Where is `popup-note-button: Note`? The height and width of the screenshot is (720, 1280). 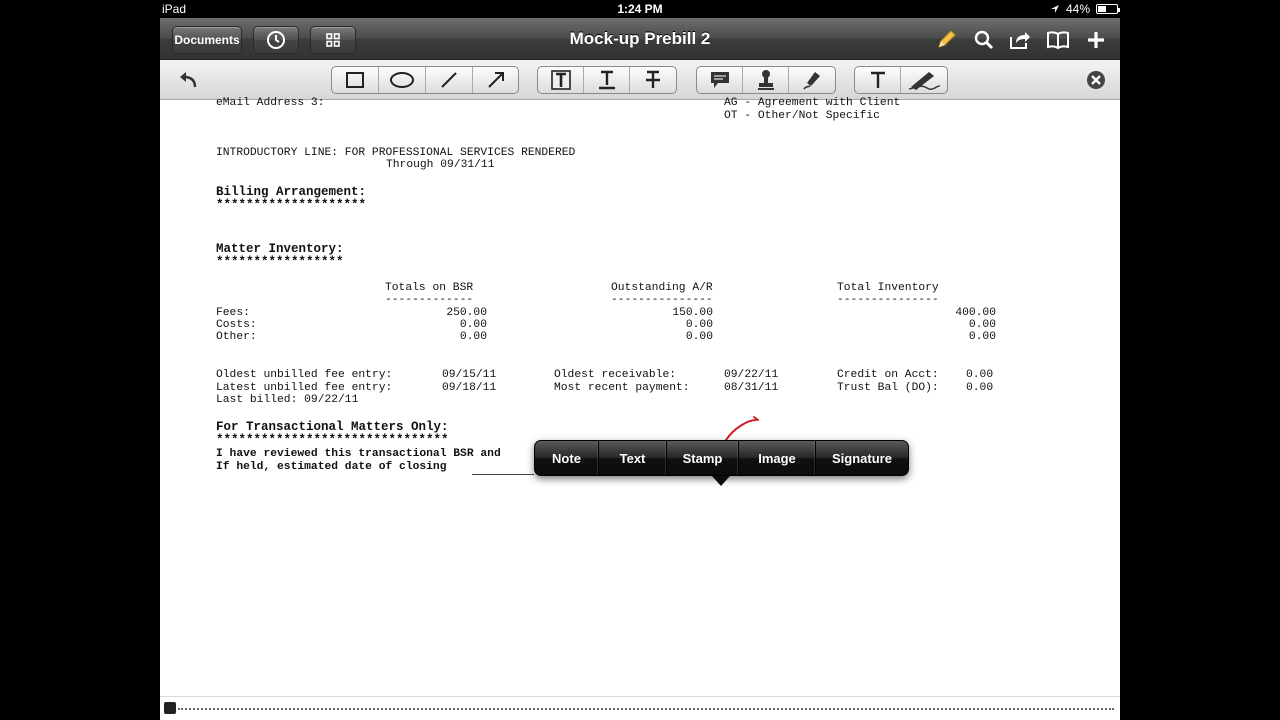 popup-note-button: Note is located at coordinates (567, 458).